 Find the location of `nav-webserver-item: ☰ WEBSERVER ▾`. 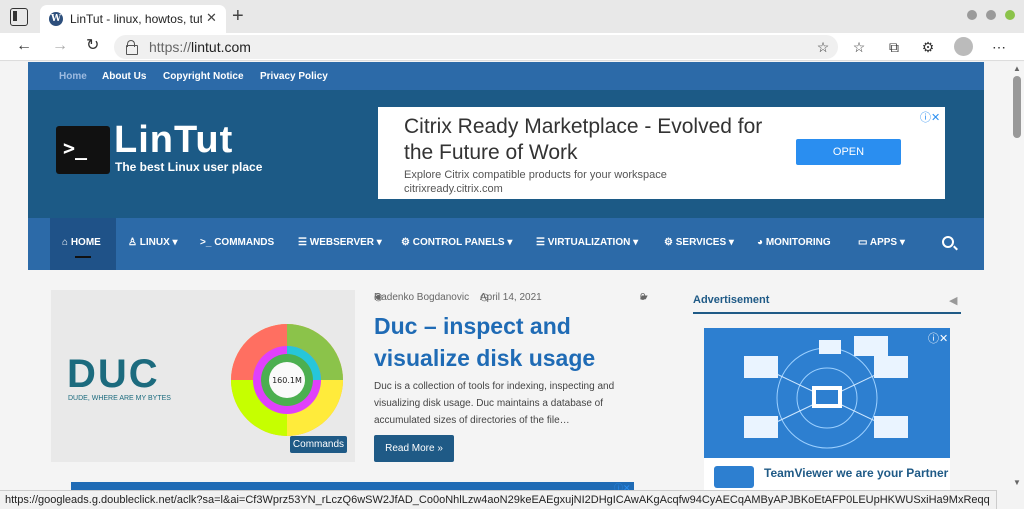

nav-webserver-item: ☰ WEBSERVER ▾ is located at coordinates (340, 242).